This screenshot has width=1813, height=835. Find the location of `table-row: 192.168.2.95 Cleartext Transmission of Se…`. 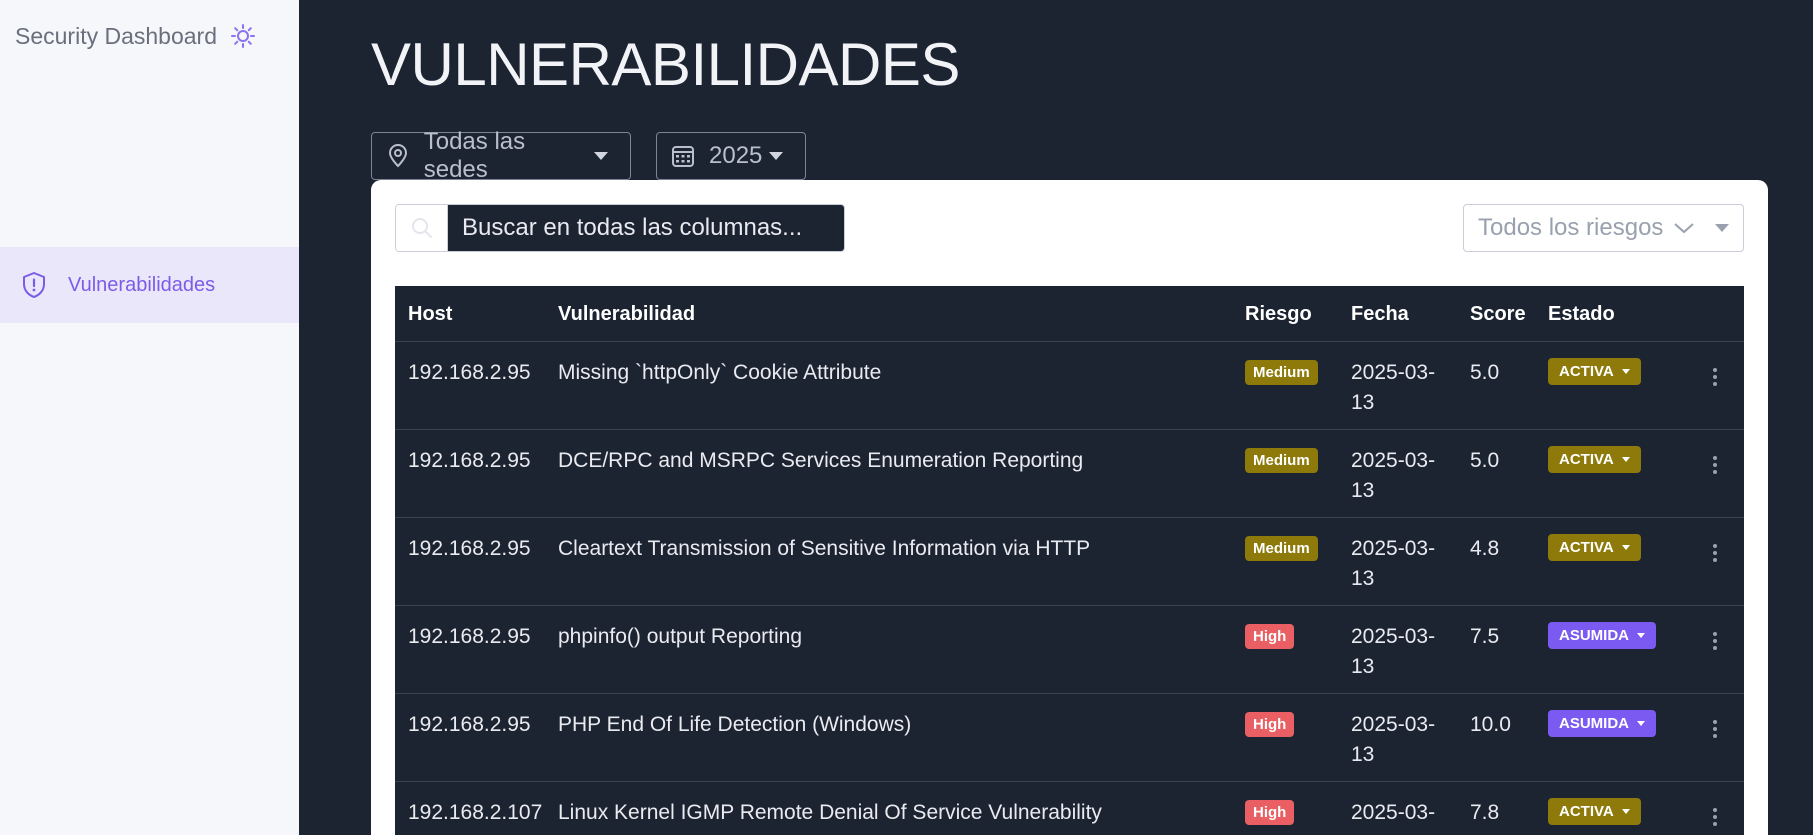

table-row: 192.168.2.95 Cleartext Transmission of Se… is located at coordinates (1069, 562).